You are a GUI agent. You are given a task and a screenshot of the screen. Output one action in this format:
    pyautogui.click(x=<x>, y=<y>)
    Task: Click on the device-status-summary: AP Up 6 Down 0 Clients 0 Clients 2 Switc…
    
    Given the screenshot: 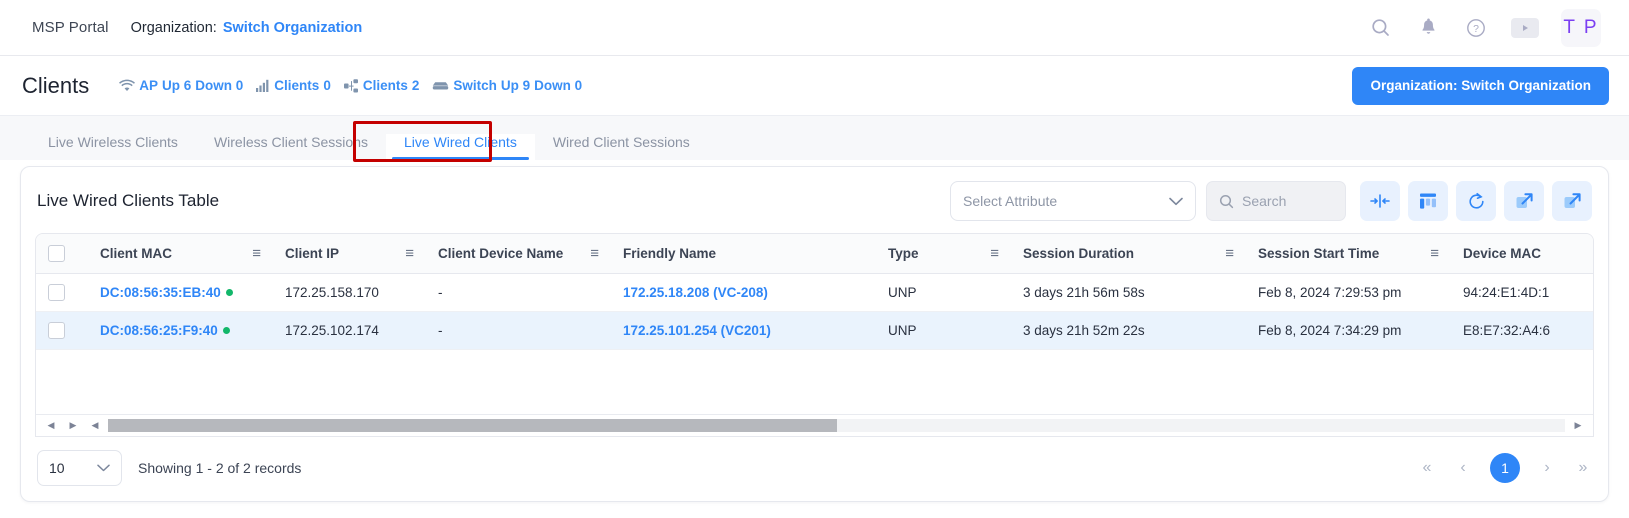 What is the action you would take?
    pyautogui.click(x=350, y=85)
    